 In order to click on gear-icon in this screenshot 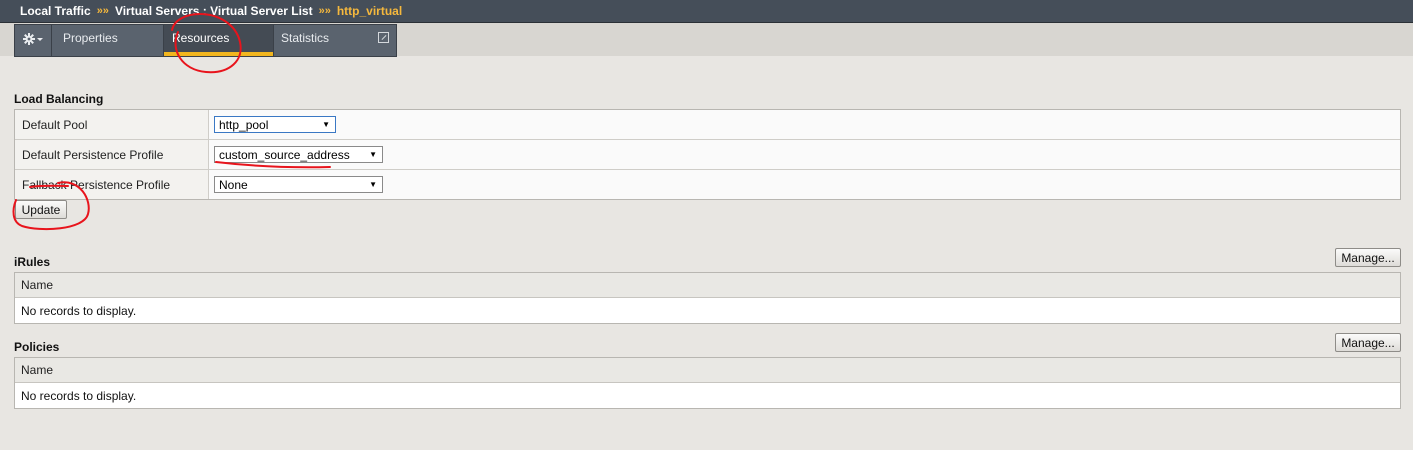, I will do `click(33, 39)`.